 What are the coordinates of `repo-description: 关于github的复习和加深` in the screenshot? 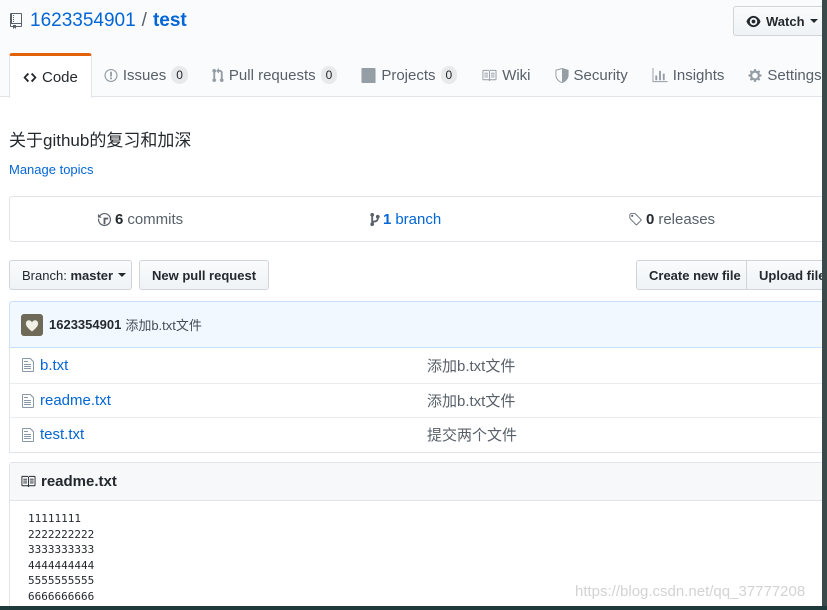 It's located at (100, 140).